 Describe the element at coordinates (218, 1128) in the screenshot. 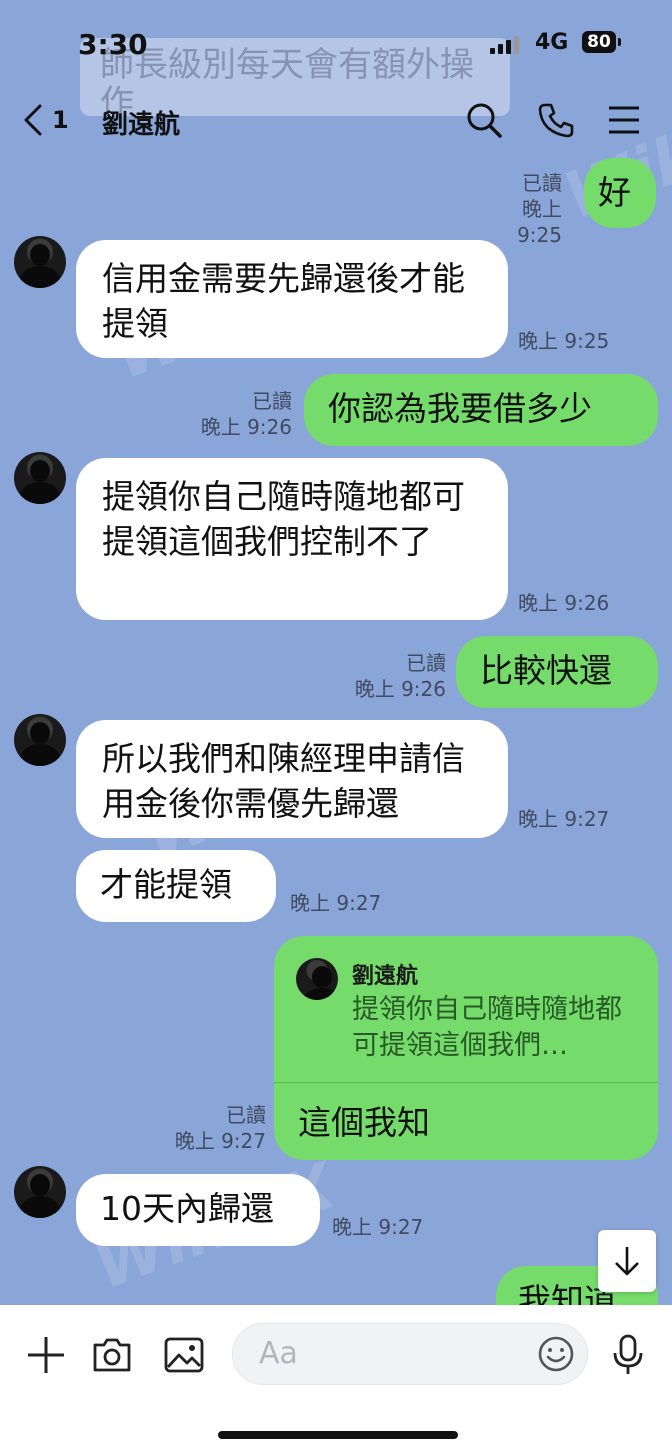

I see `message-meta: 已讀 晚上 9:27` at that location.